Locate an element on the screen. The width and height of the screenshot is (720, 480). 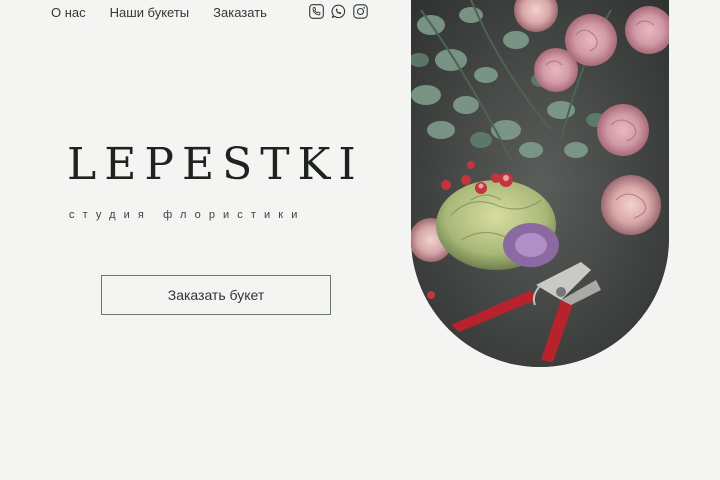
nav-link-bouquets: Наши букеты is located at coordinates (150, 12).